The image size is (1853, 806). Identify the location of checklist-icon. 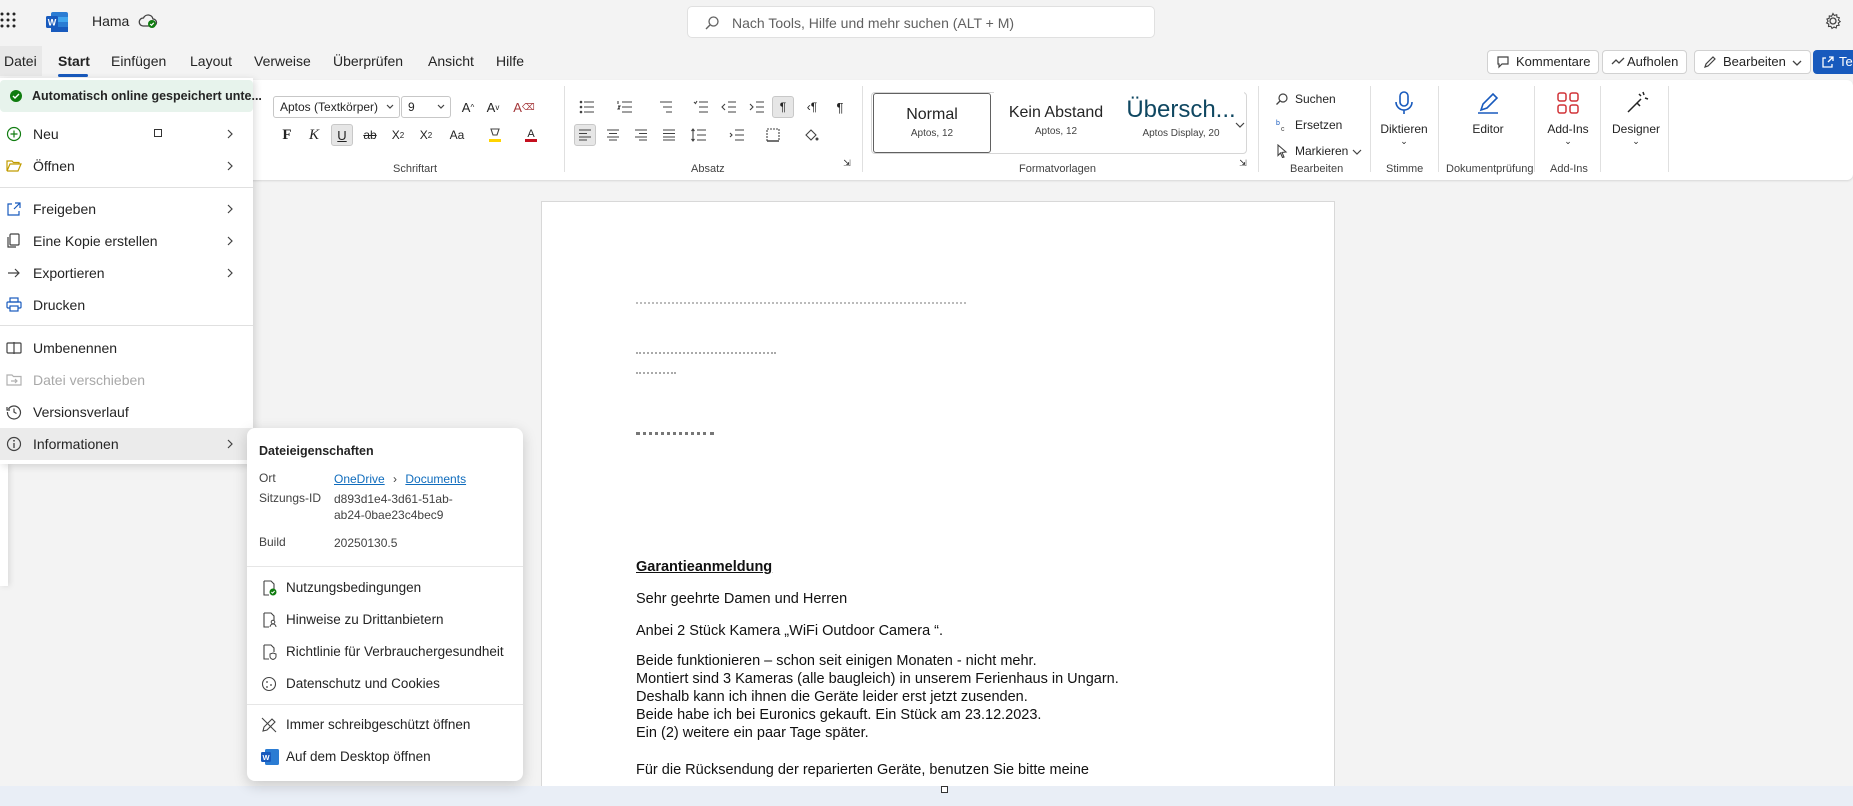
(701, 107).